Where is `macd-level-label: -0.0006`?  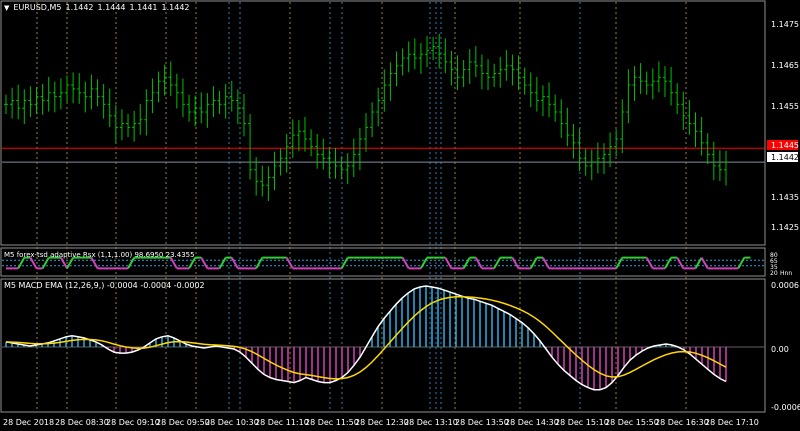
macd-level-label: -0.0006 is located at coordinates (785, 407).